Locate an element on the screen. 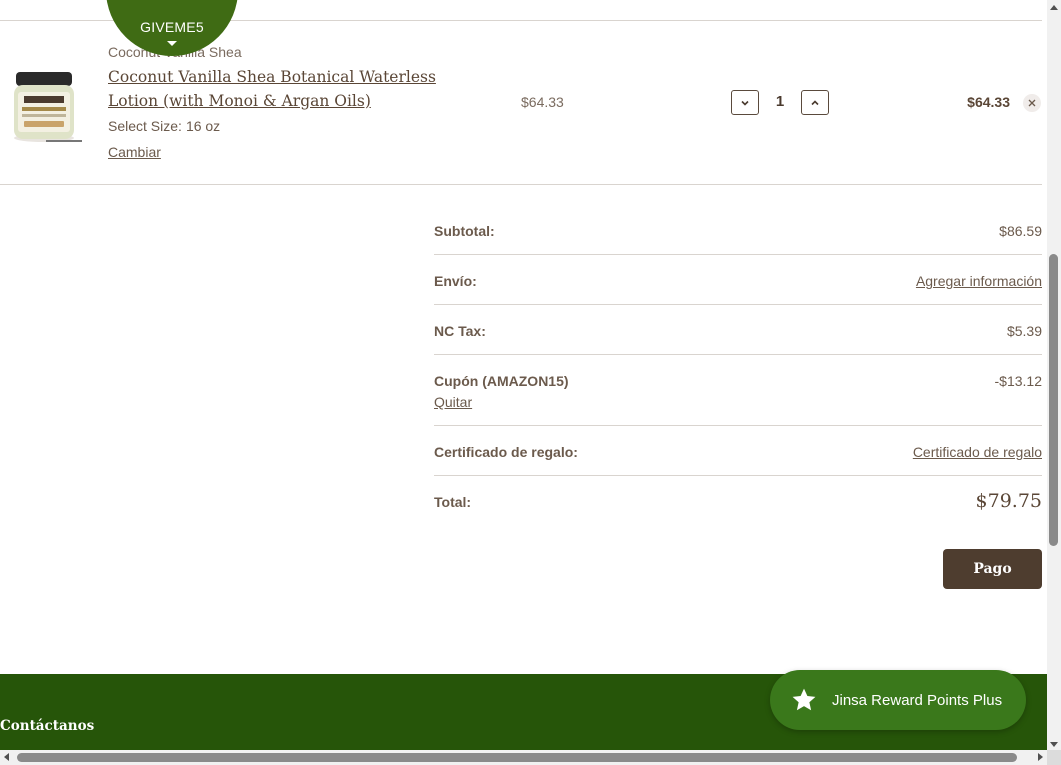 The image size is (1061, 765). remove-item-button is located at coordinates (1032, 103).